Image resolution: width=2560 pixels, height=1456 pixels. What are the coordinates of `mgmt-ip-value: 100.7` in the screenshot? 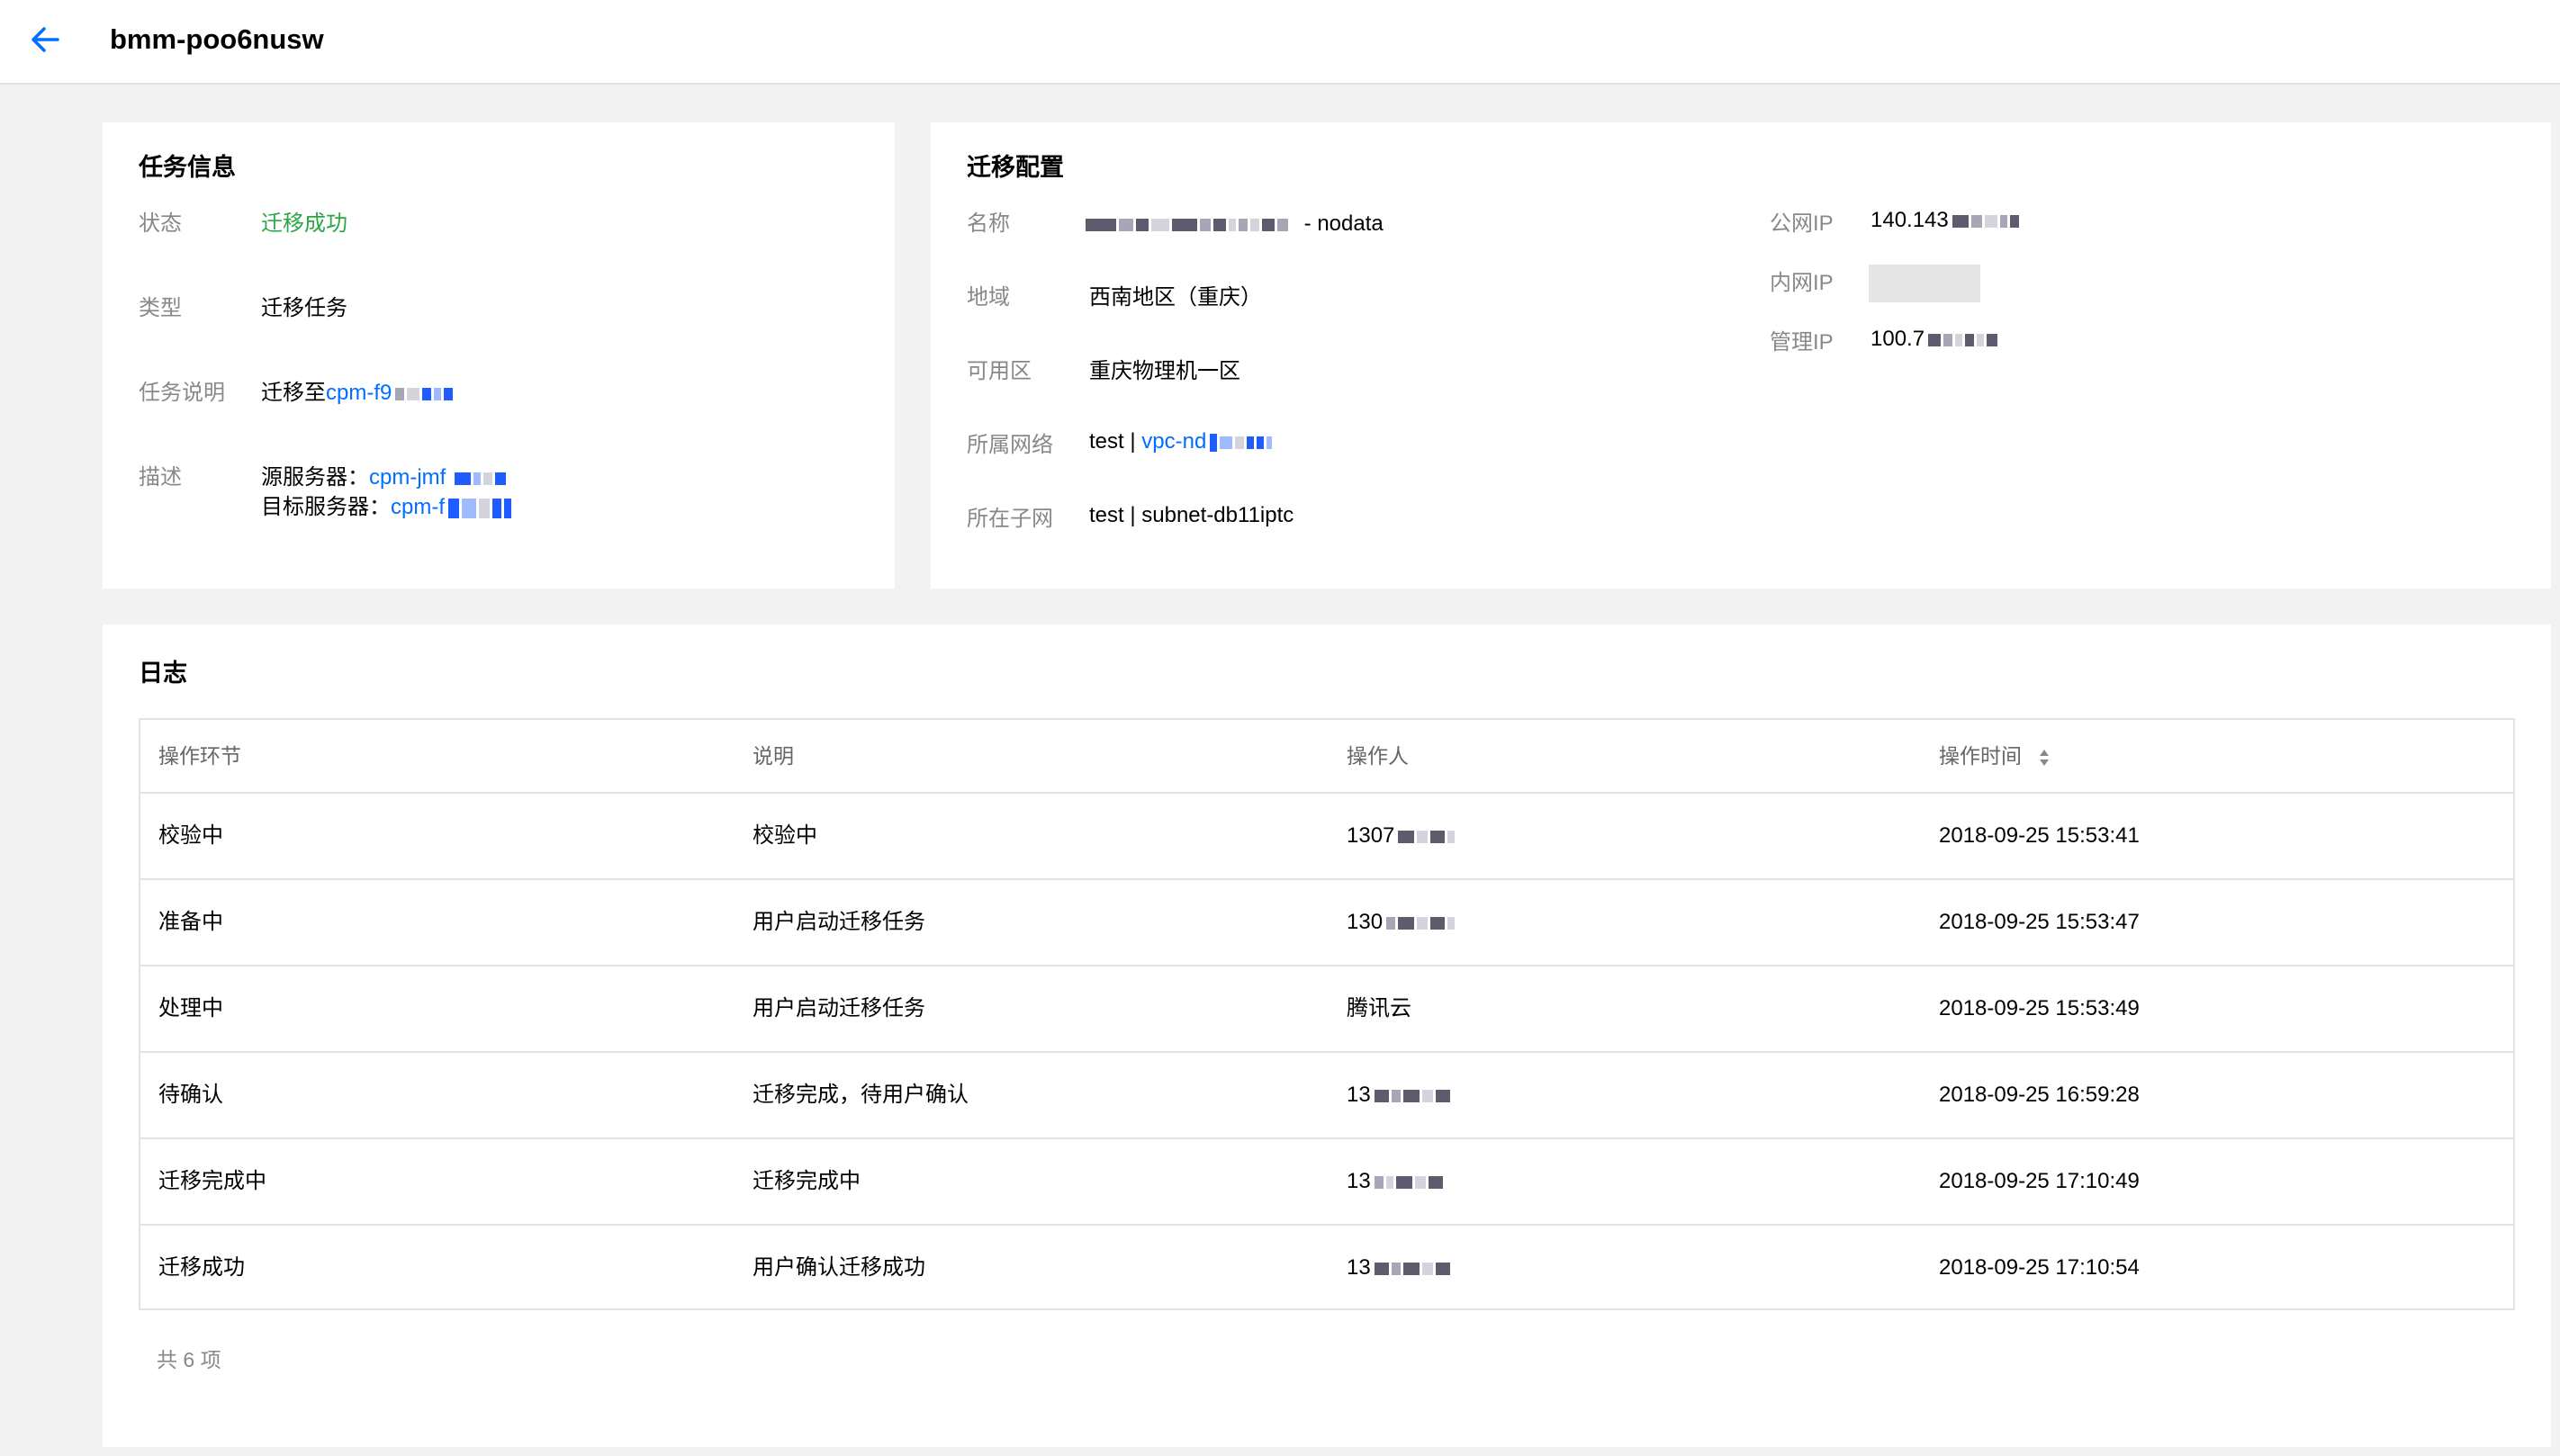 It's located at (1935, 340).